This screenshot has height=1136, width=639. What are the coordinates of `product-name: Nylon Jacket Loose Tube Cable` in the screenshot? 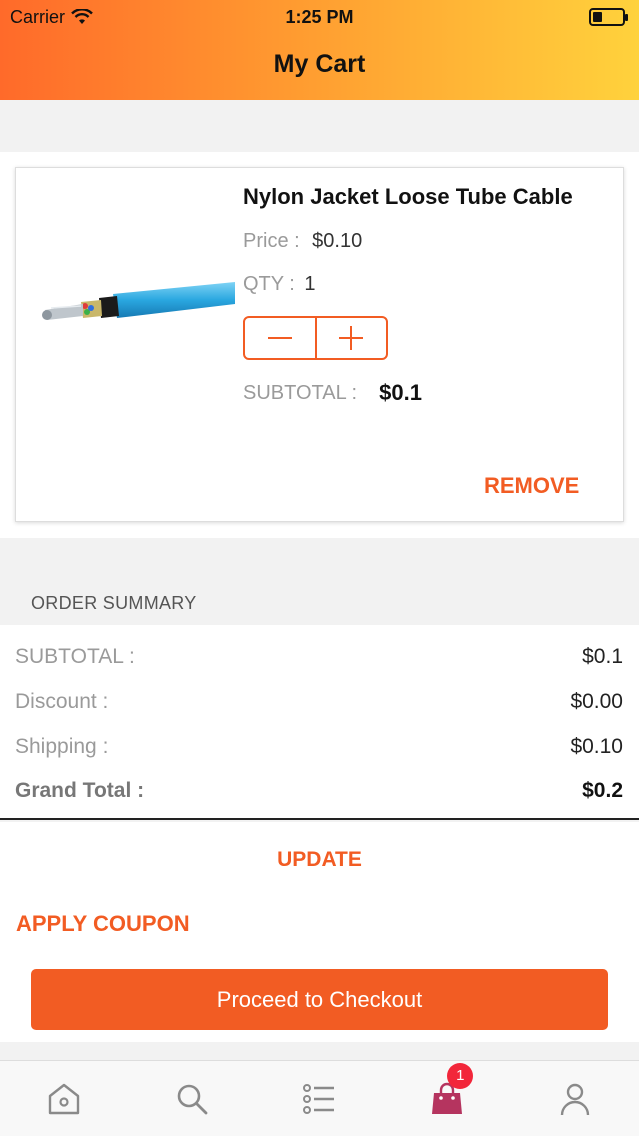 It's located at (408, 197).